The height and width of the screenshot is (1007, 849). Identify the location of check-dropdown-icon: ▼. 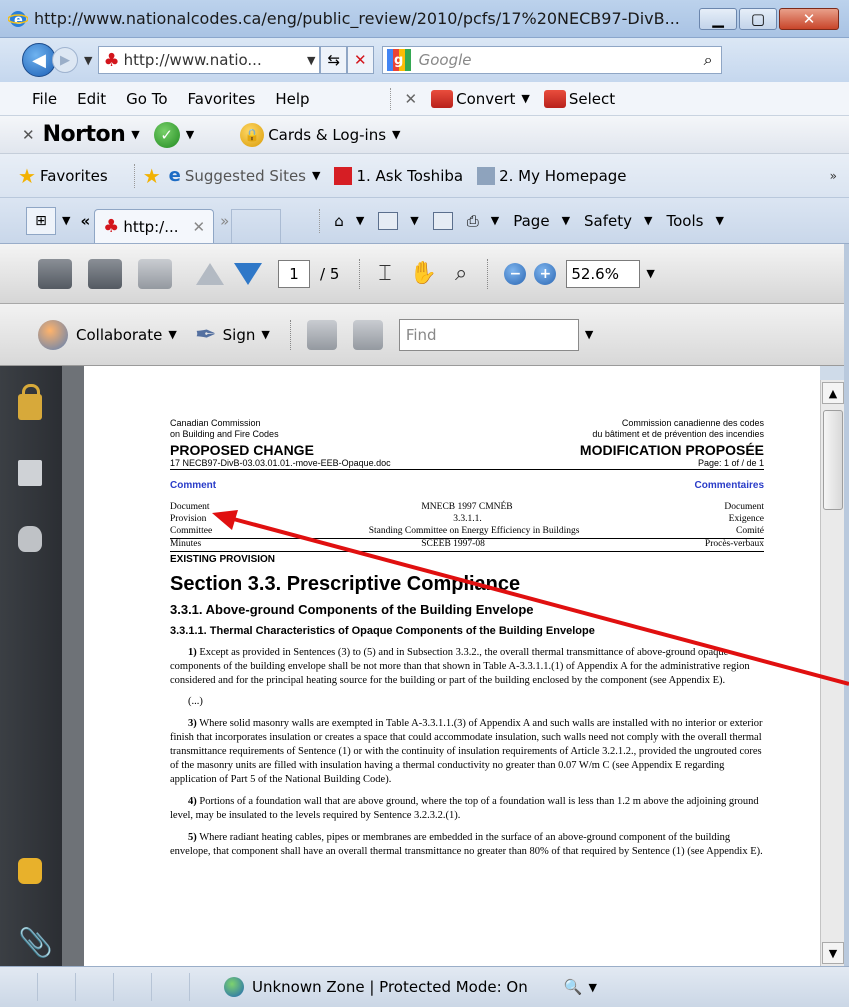
(190, 134).